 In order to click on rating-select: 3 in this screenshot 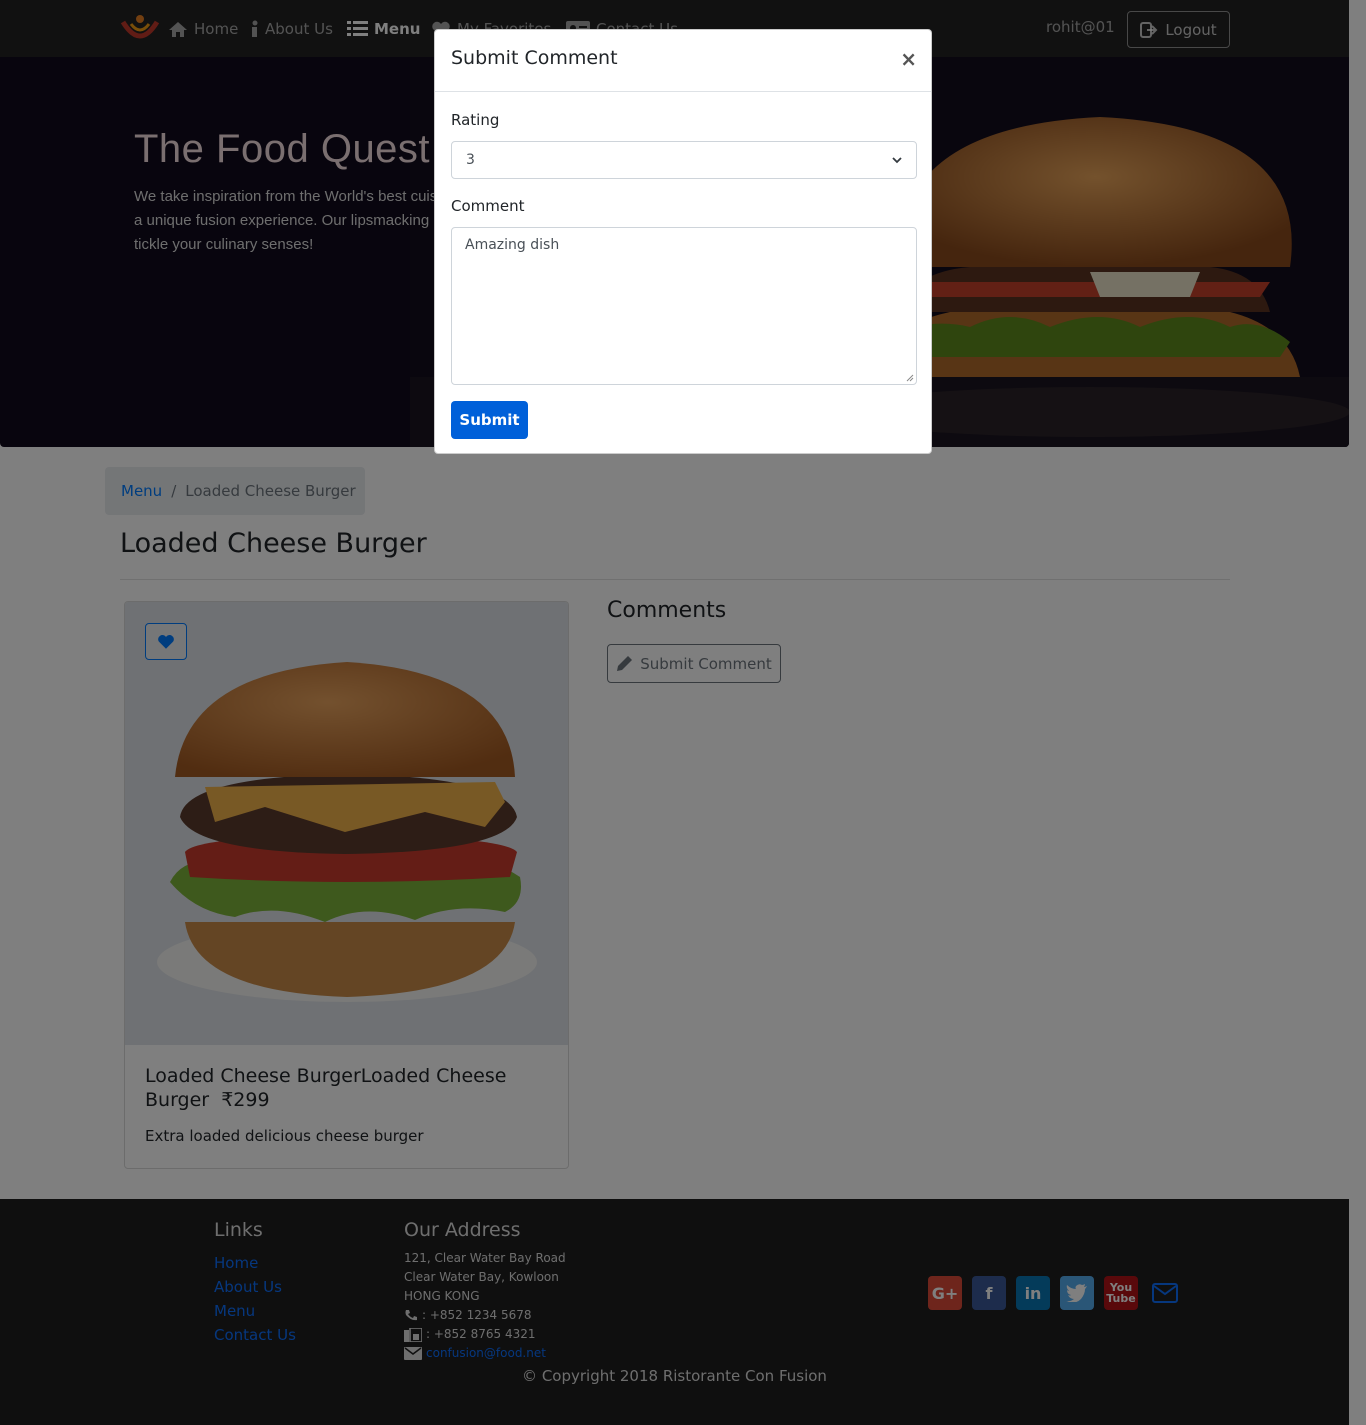, I will do `click(684, 160)`.